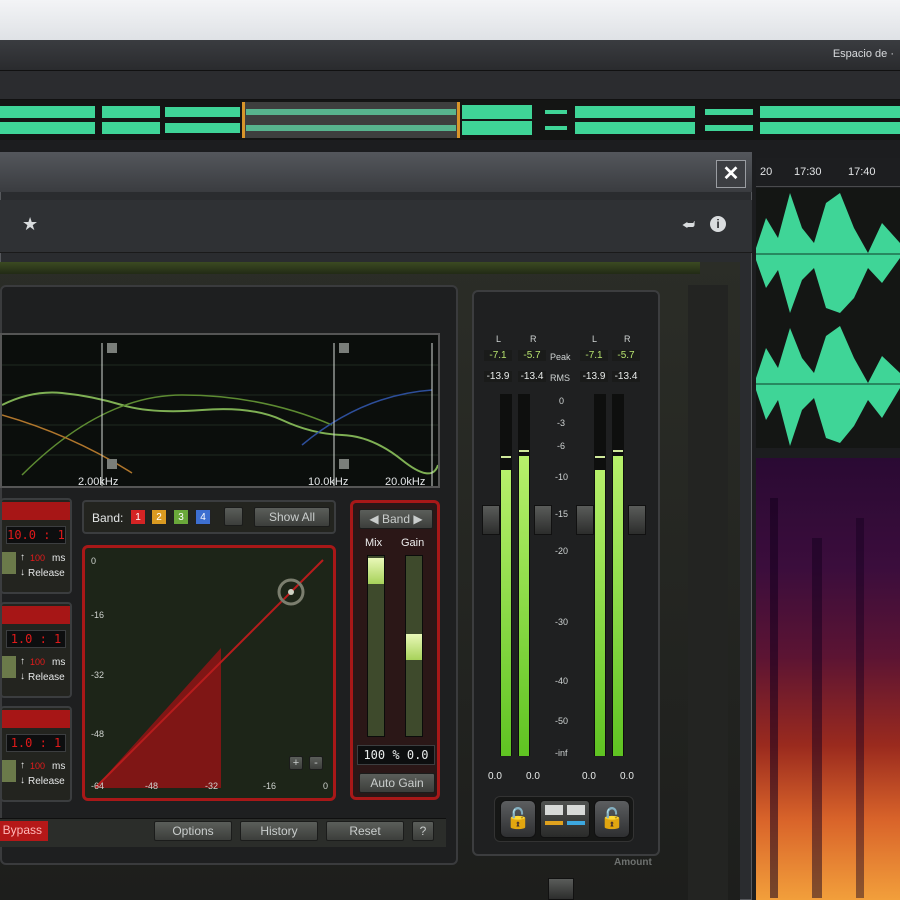 The image size is (900, 900). What do you see at coordinates (828, 172) in the screenshot?
I see `timeline-ruler: 20 17:30 17:40` at bounding box center [828, 172].